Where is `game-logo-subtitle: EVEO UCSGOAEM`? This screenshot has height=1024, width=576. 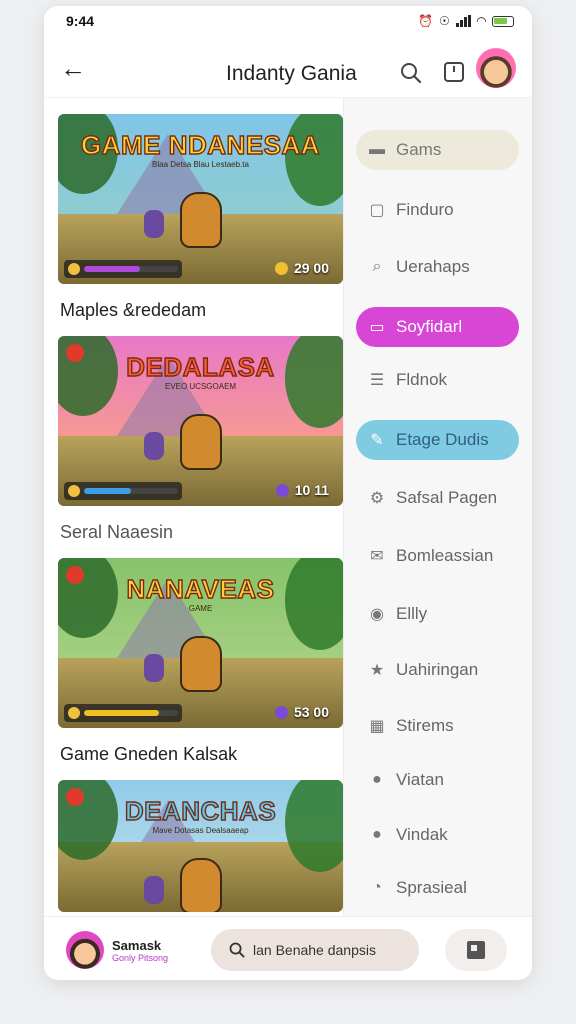 game-logo-subtitle: EVEO UCSGOAEM is located at coordinates (200, 386).